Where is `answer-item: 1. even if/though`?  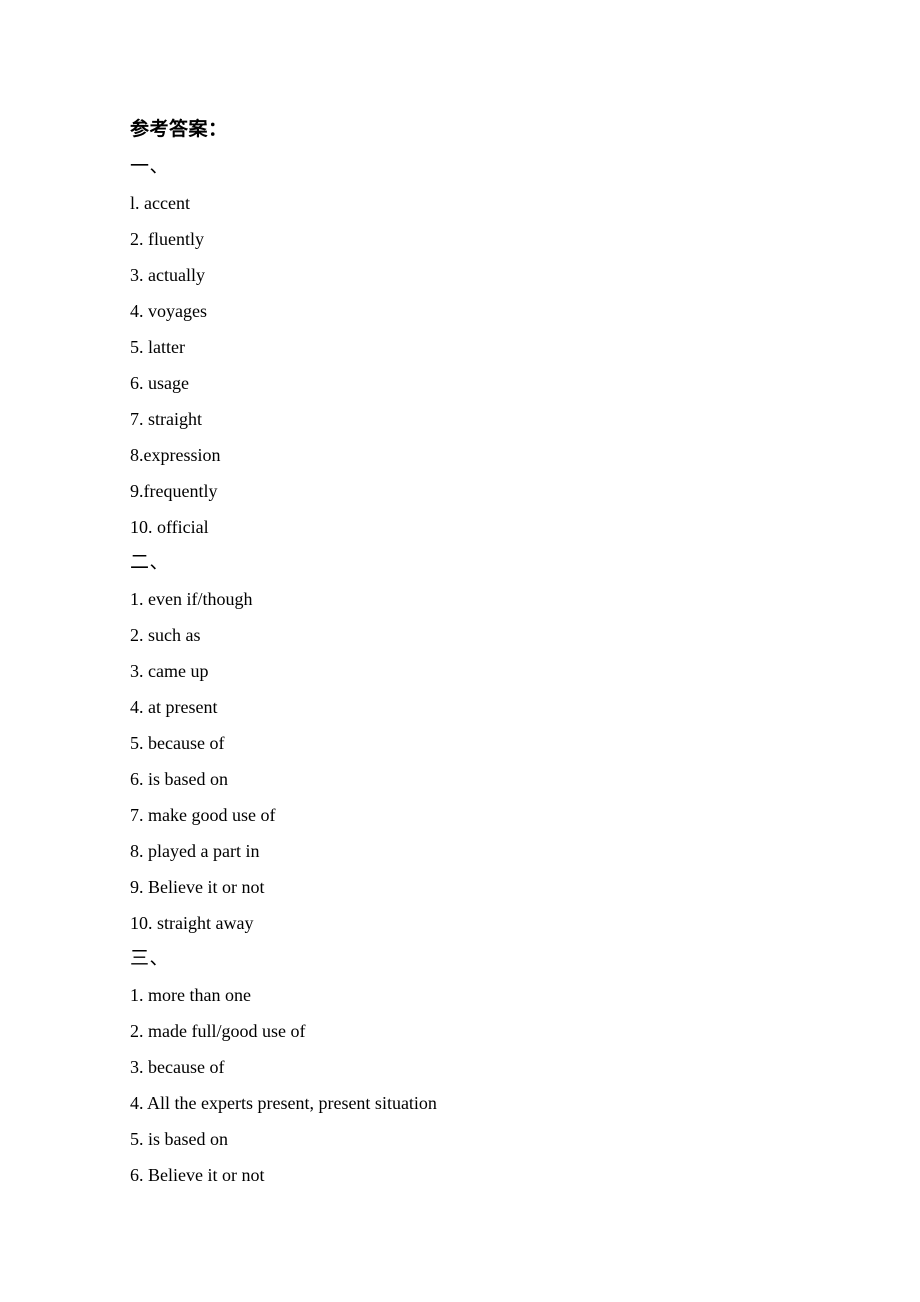
answer-item: 1. even if/though is located at coordinates (191, 599).